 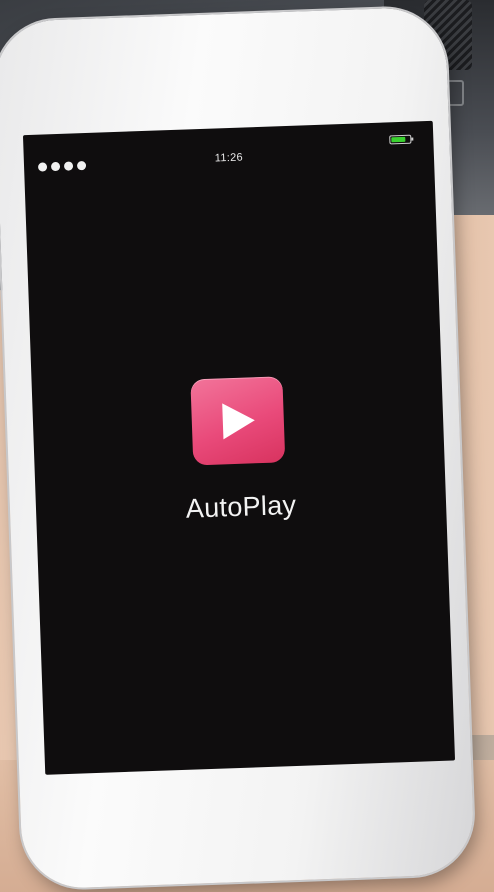 What do you see at coordinates (398, 139) in the screenshot?
I see `battery-fill` at bounding box center [398, 139].